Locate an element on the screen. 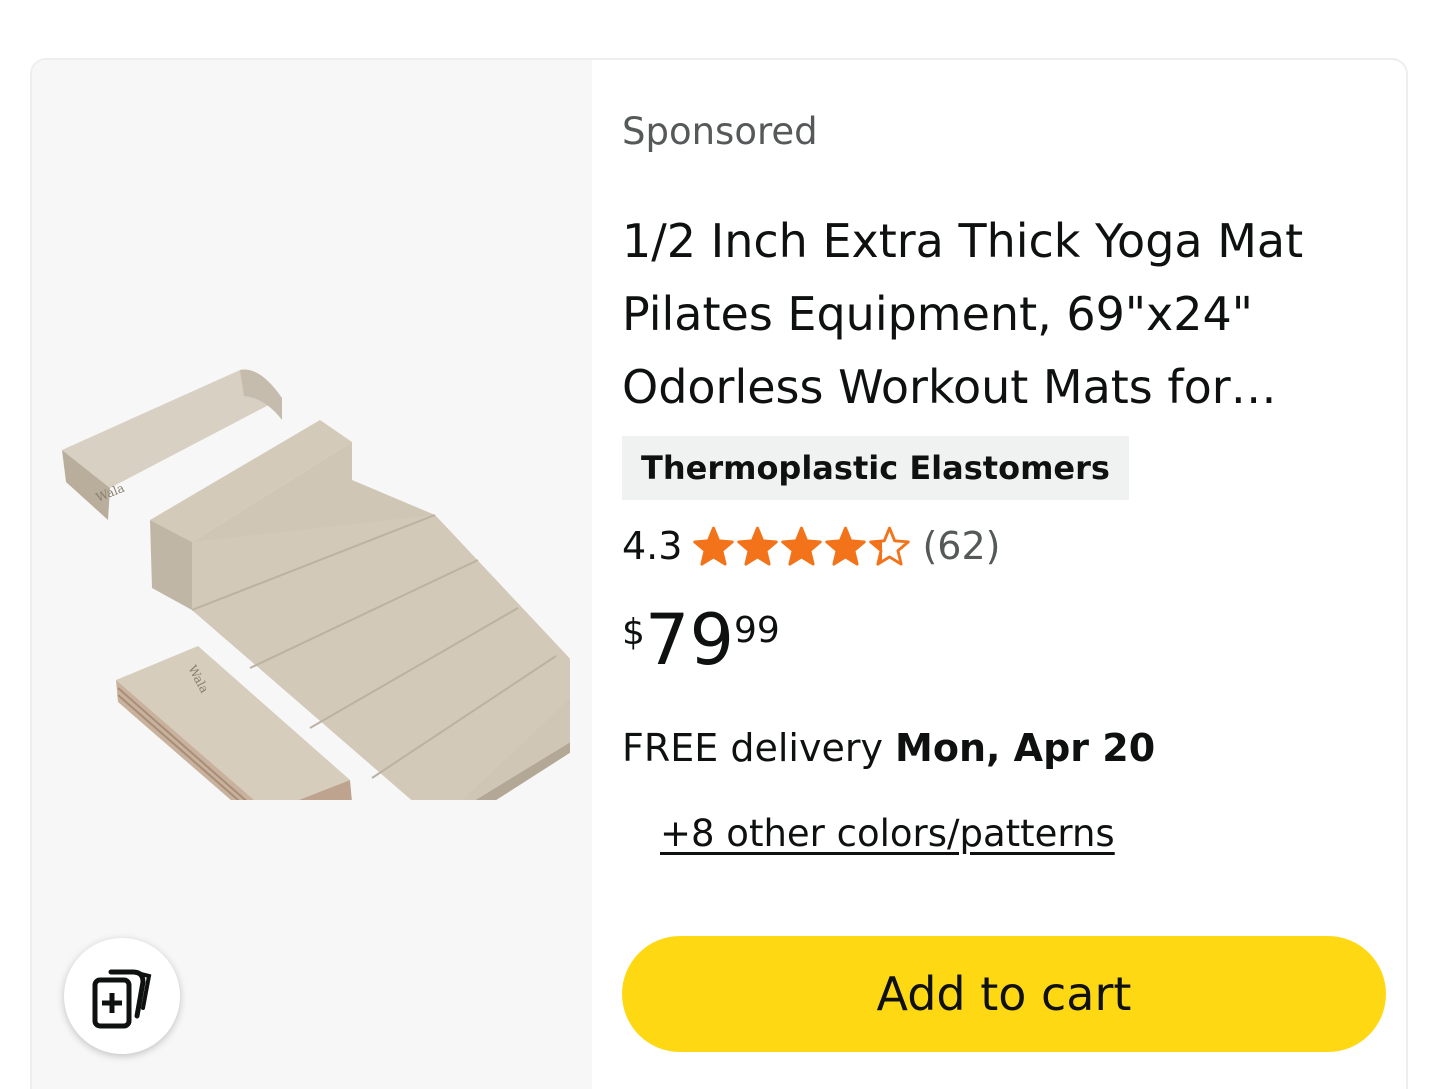 Image resolution: width=1440 pixels, height=1089 pixels. delivery-info: FREE delivery Mon, Apr 20 is located at coordinates (888, 748).